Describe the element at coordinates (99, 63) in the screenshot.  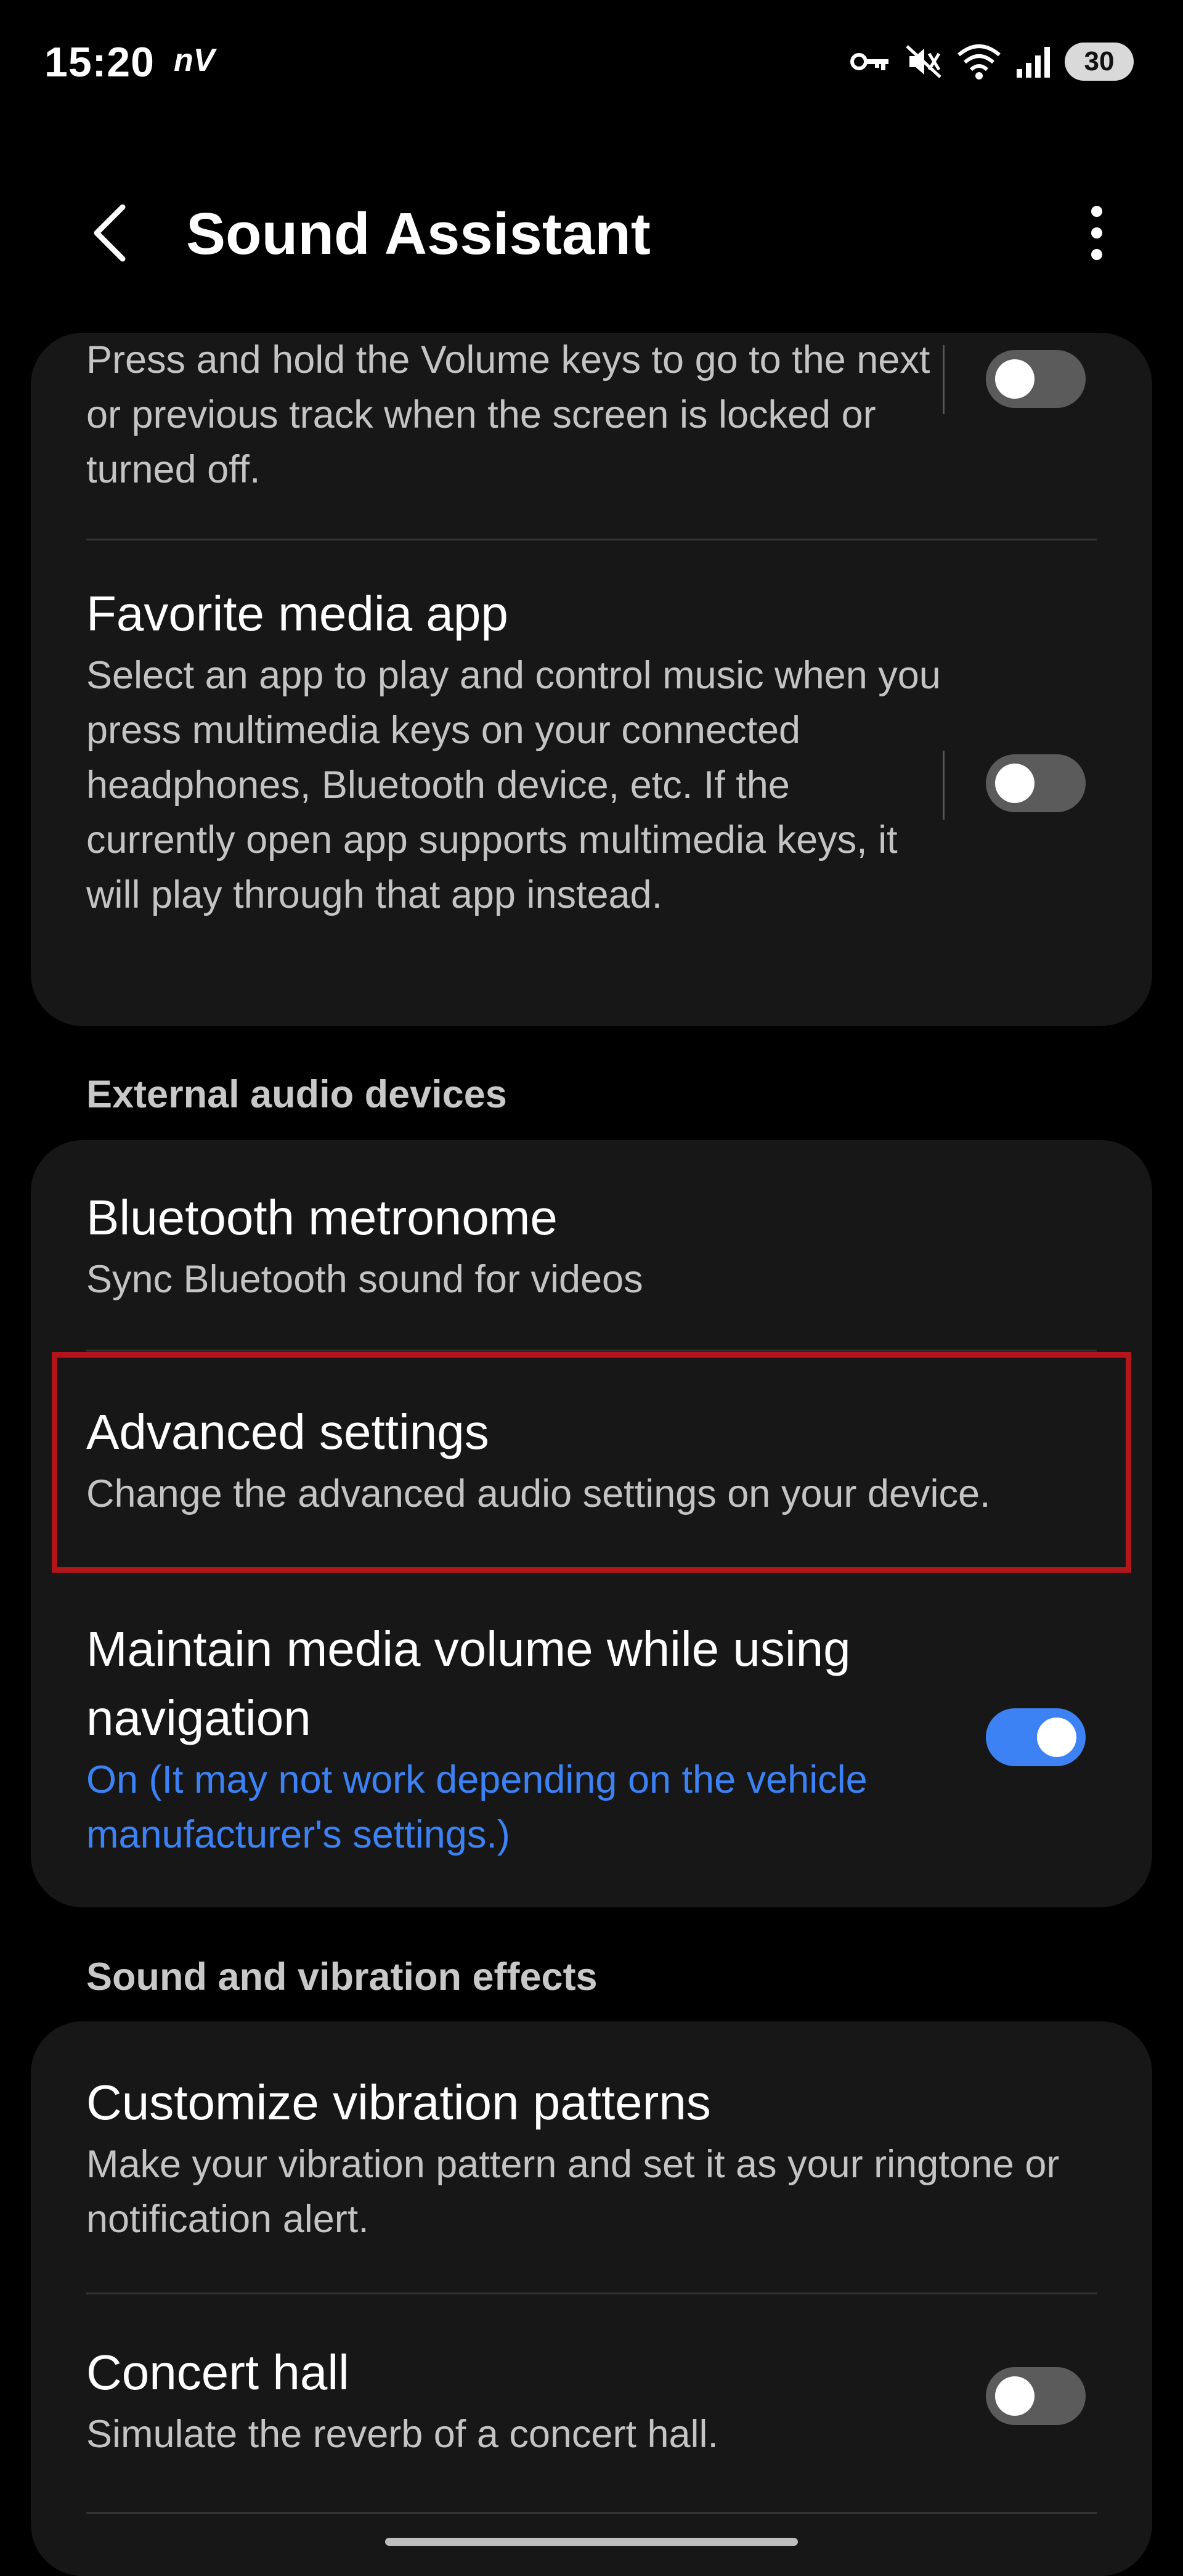
I see `status-time: 15:20` at that location.